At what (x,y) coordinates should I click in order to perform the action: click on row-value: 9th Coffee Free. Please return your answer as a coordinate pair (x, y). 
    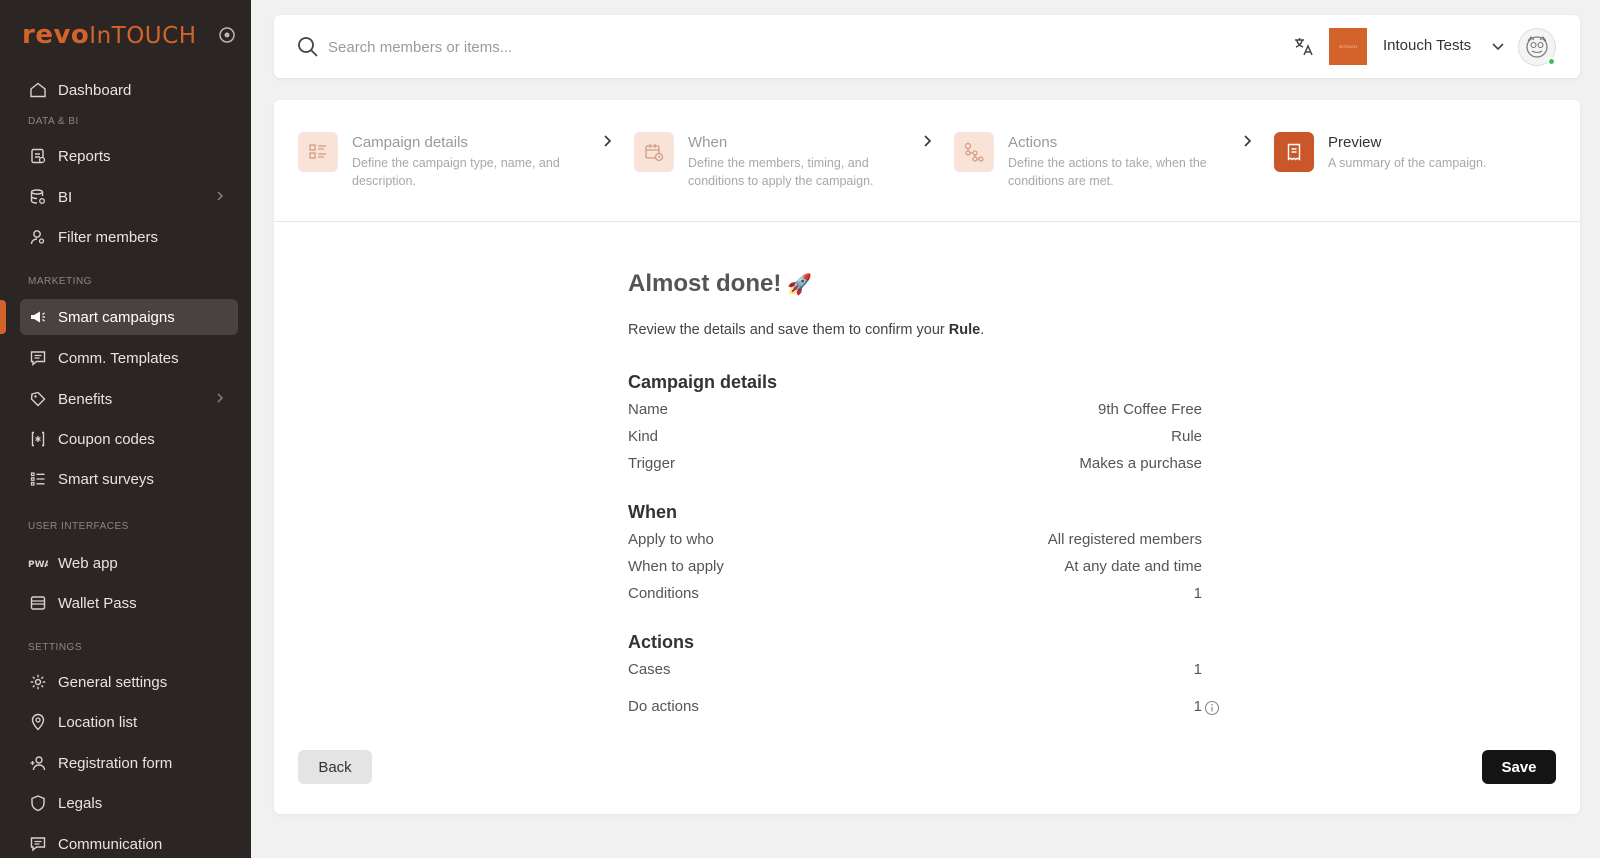
    Looking at the image, I should click on (1150, 409).